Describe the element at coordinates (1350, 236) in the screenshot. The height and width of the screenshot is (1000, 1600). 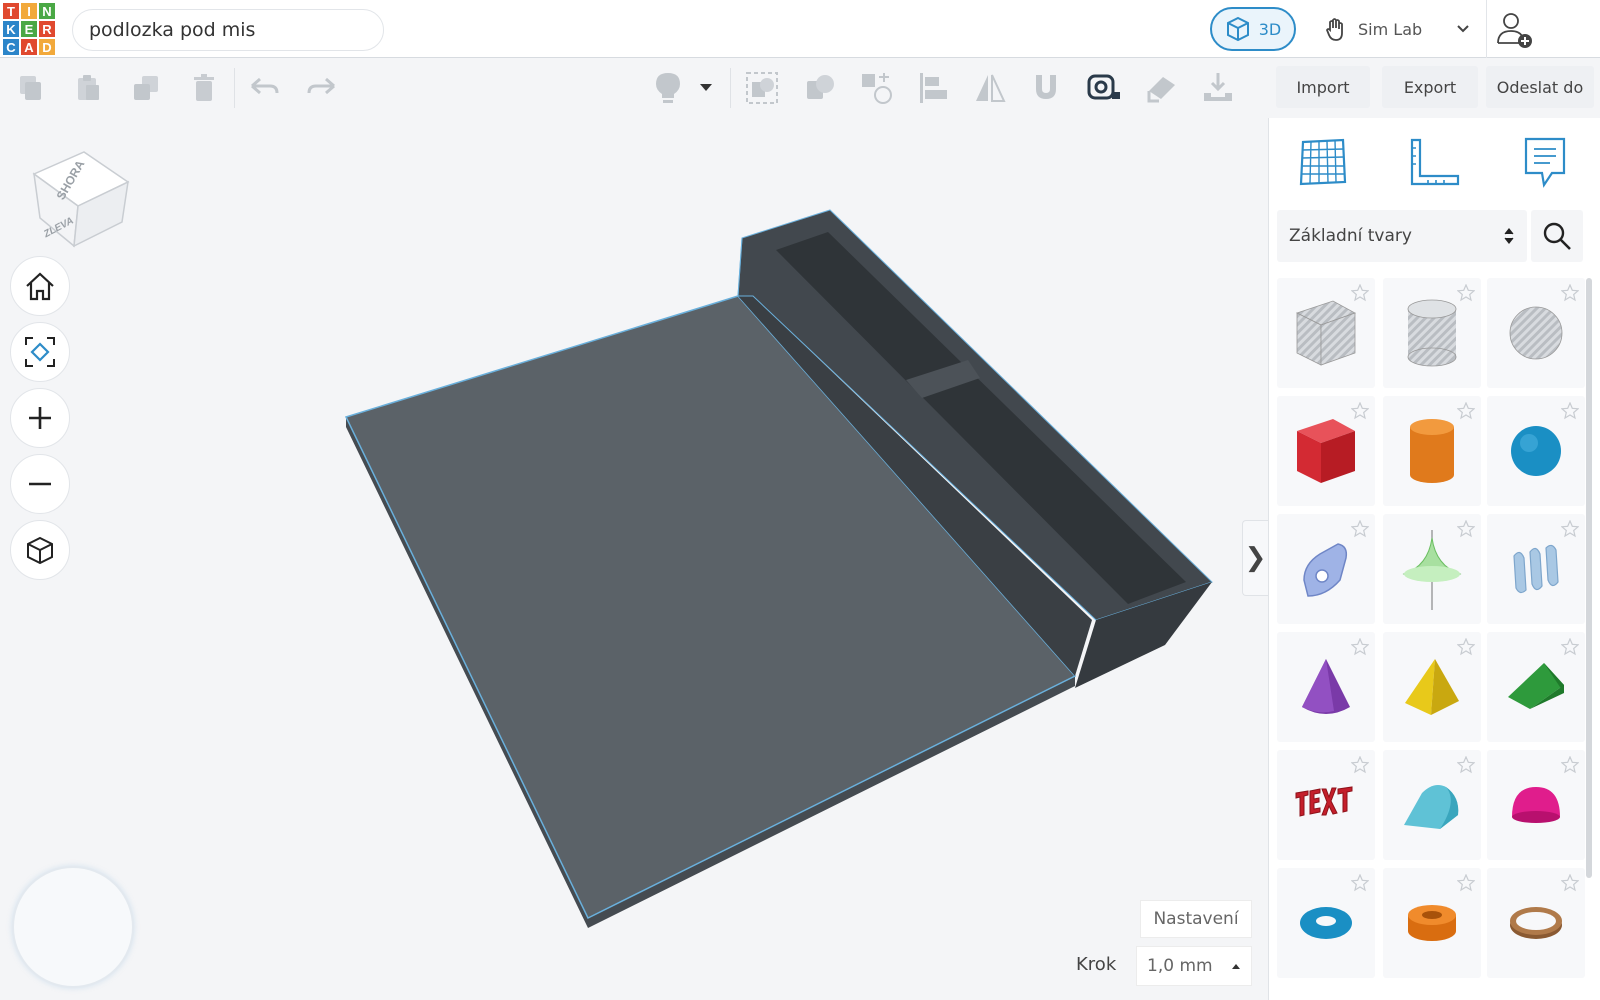
I see `shape-category-value: Základní tvary` at that location.